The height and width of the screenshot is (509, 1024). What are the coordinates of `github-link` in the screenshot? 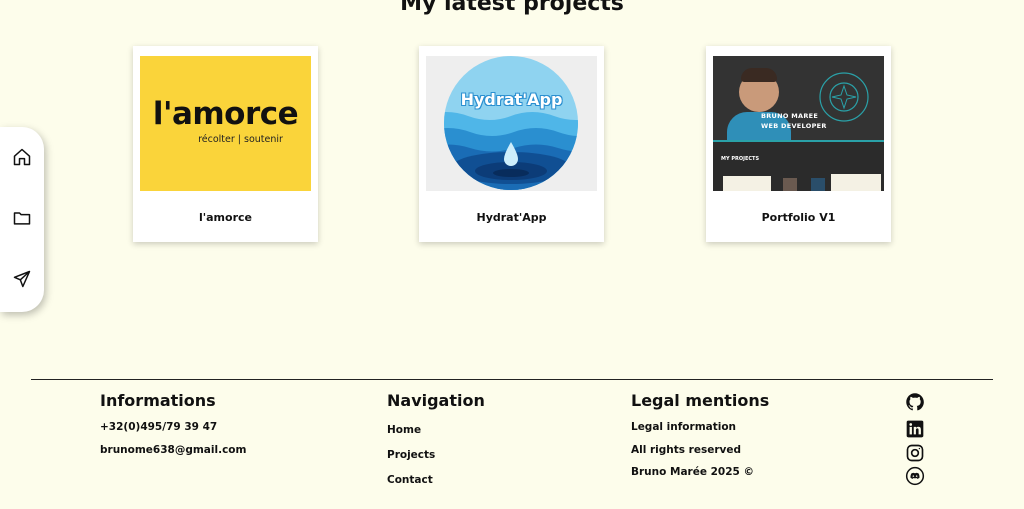 It's located at (915, 402).